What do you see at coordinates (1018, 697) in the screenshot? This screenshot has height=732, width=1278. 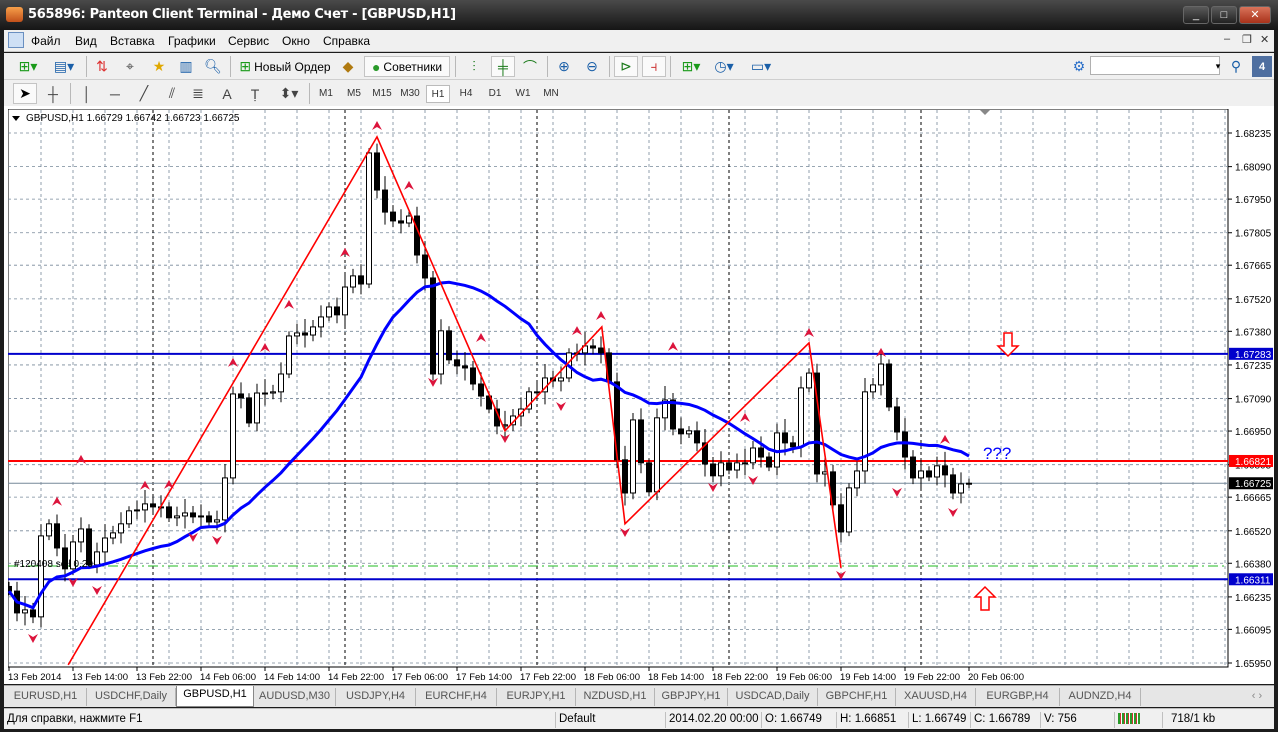 I see `chart-tab: EURGBP,H4` at bounding box center [1018, 697].